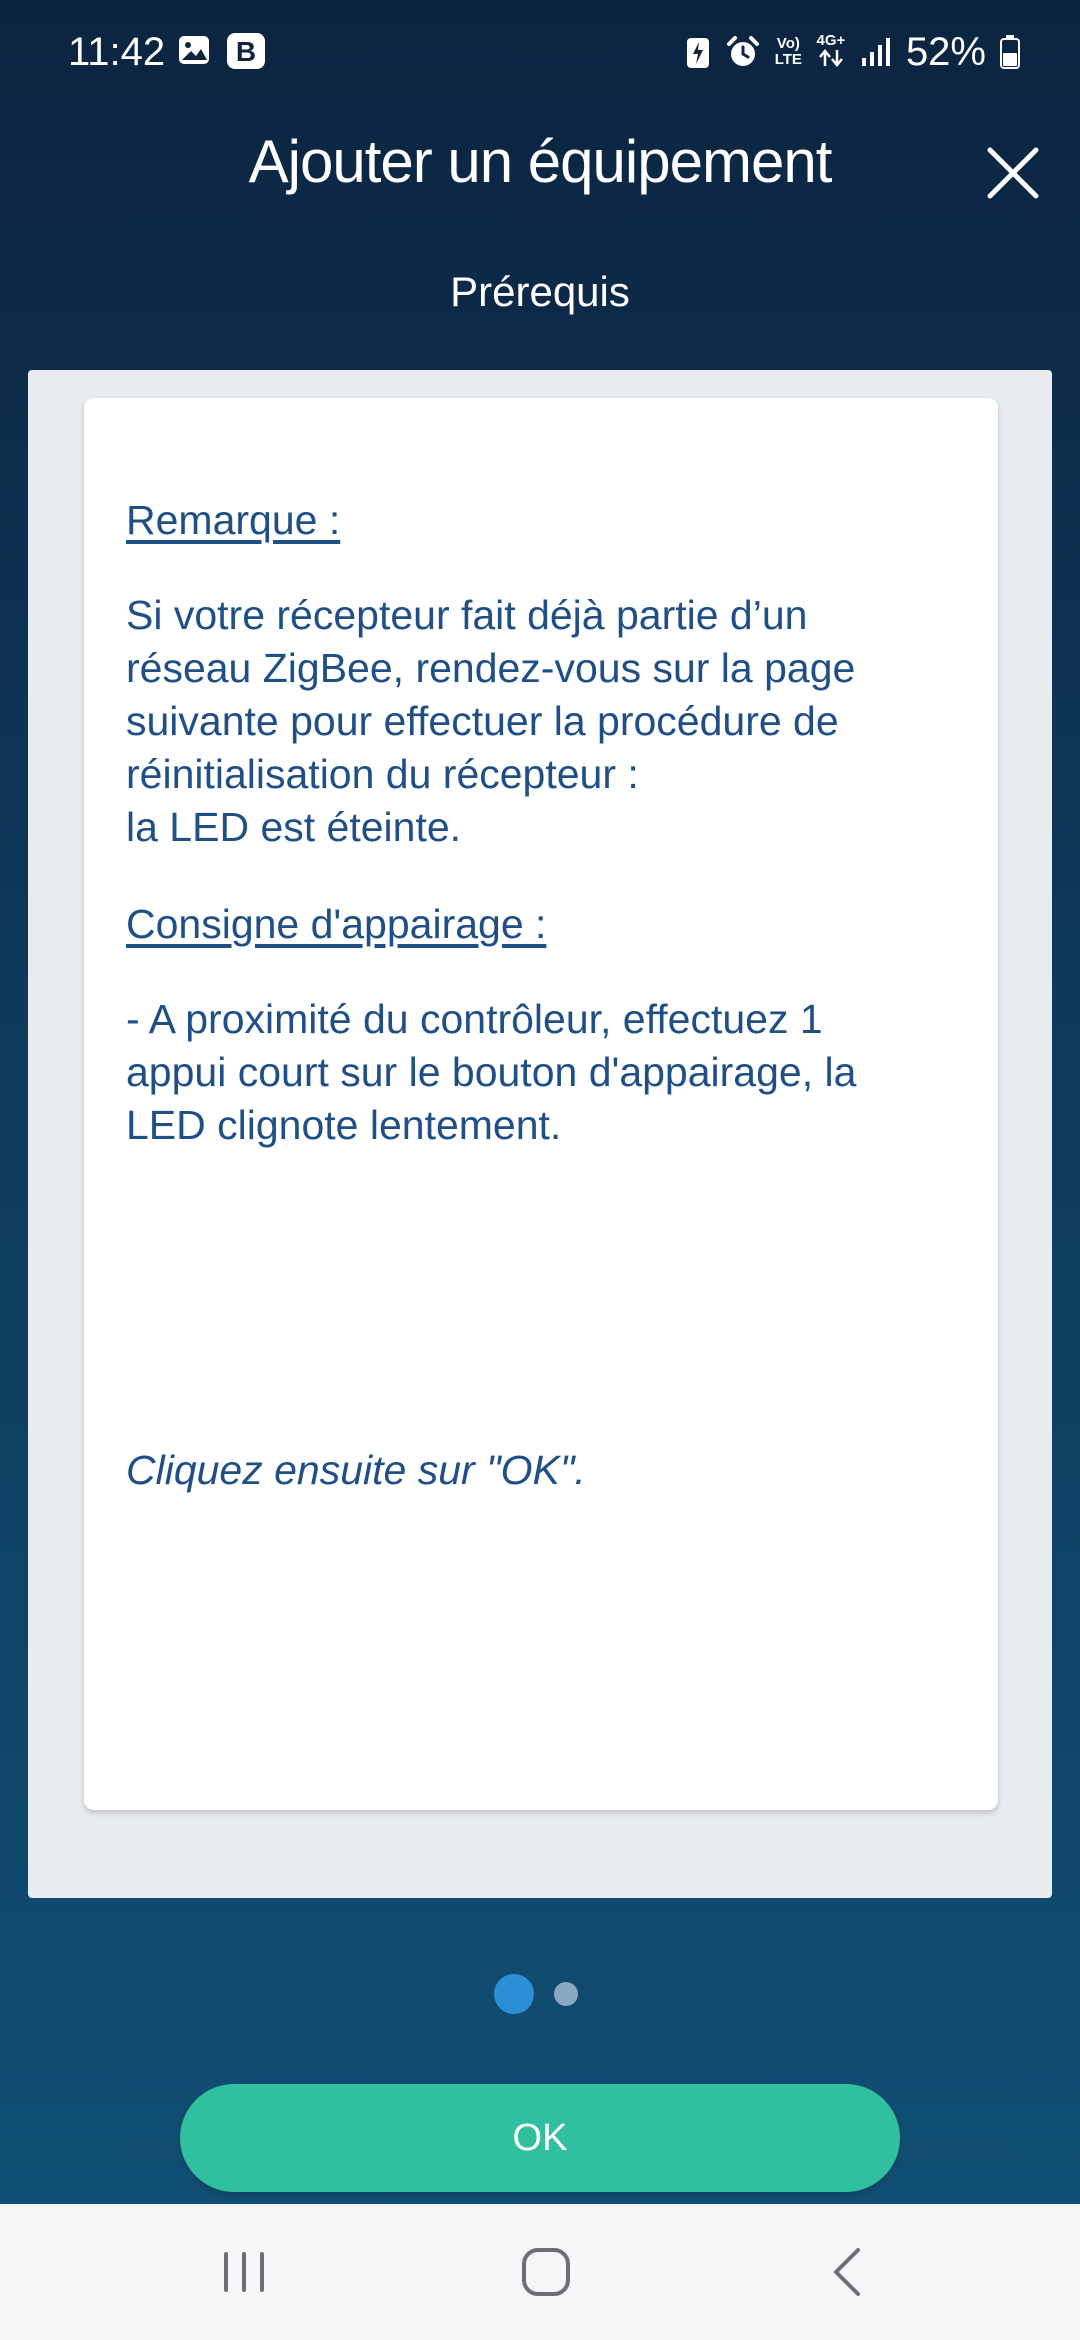 This screenshot has height=2340, width=1080. What do you see at coordinates (831, 40) in the screenshot?
I see `network-type-label: 4G+` at bounding box center [831, 40].